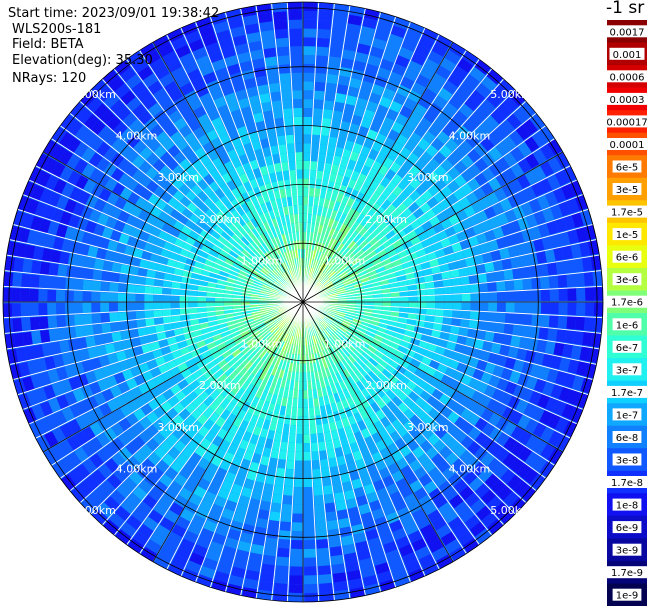 The image size is (647, 607). What do you see at coordinates (625, 9) in the screenshot?
I see `colorbar-units: -1 sr` at bounding box center [625, 9].